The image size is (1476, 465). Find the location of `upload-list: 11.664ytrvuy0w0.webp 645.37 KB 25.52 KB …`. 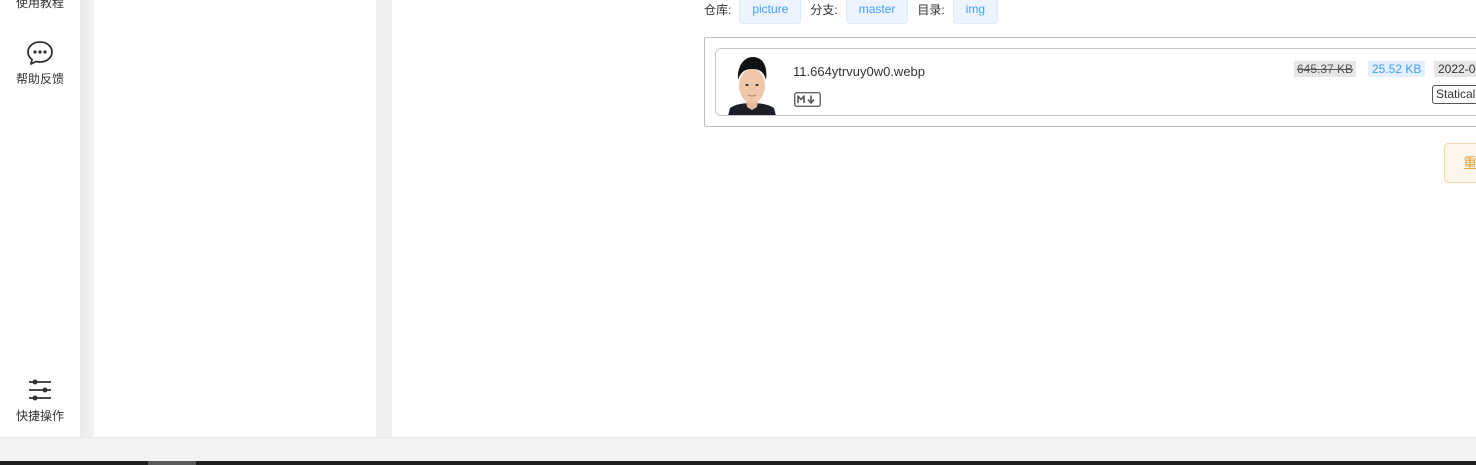

upload-list: 11.664ytrvuy0w0.webp 645.37 KB 25.52 KB … is located at coordinates (1090, 82).